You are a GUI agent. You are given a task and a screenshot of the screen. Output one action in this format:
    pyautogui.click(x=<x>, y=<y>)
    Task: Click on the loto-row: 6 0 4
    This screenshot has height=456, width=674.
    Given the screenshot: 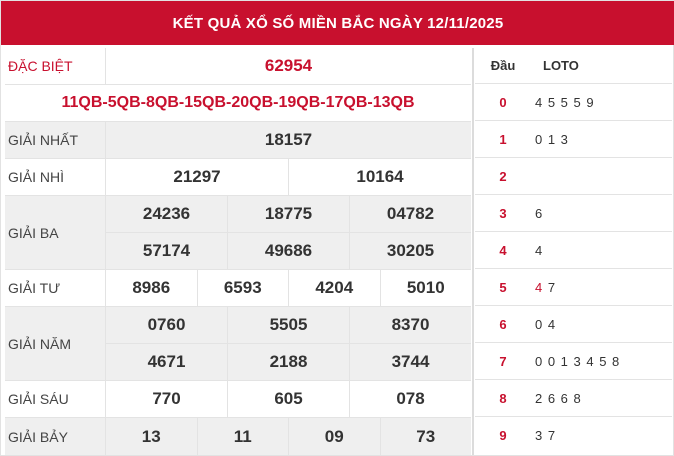 What is the action you would take?
    pyautogui.click(x=573, y=324)
    